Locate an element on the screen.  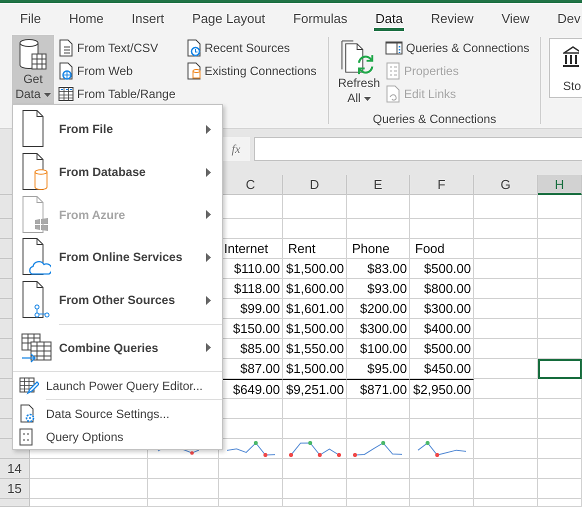
ribbon-tab: File is located at coordinates (30, 18).